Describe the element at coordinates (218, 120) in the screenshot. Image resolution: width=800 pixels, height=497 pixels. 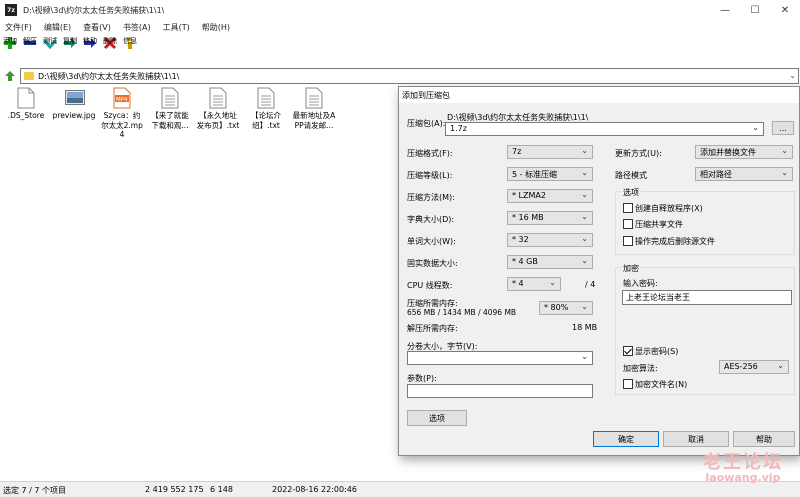
I see `file-name: 【永久地址发布页】.txt` at that location.